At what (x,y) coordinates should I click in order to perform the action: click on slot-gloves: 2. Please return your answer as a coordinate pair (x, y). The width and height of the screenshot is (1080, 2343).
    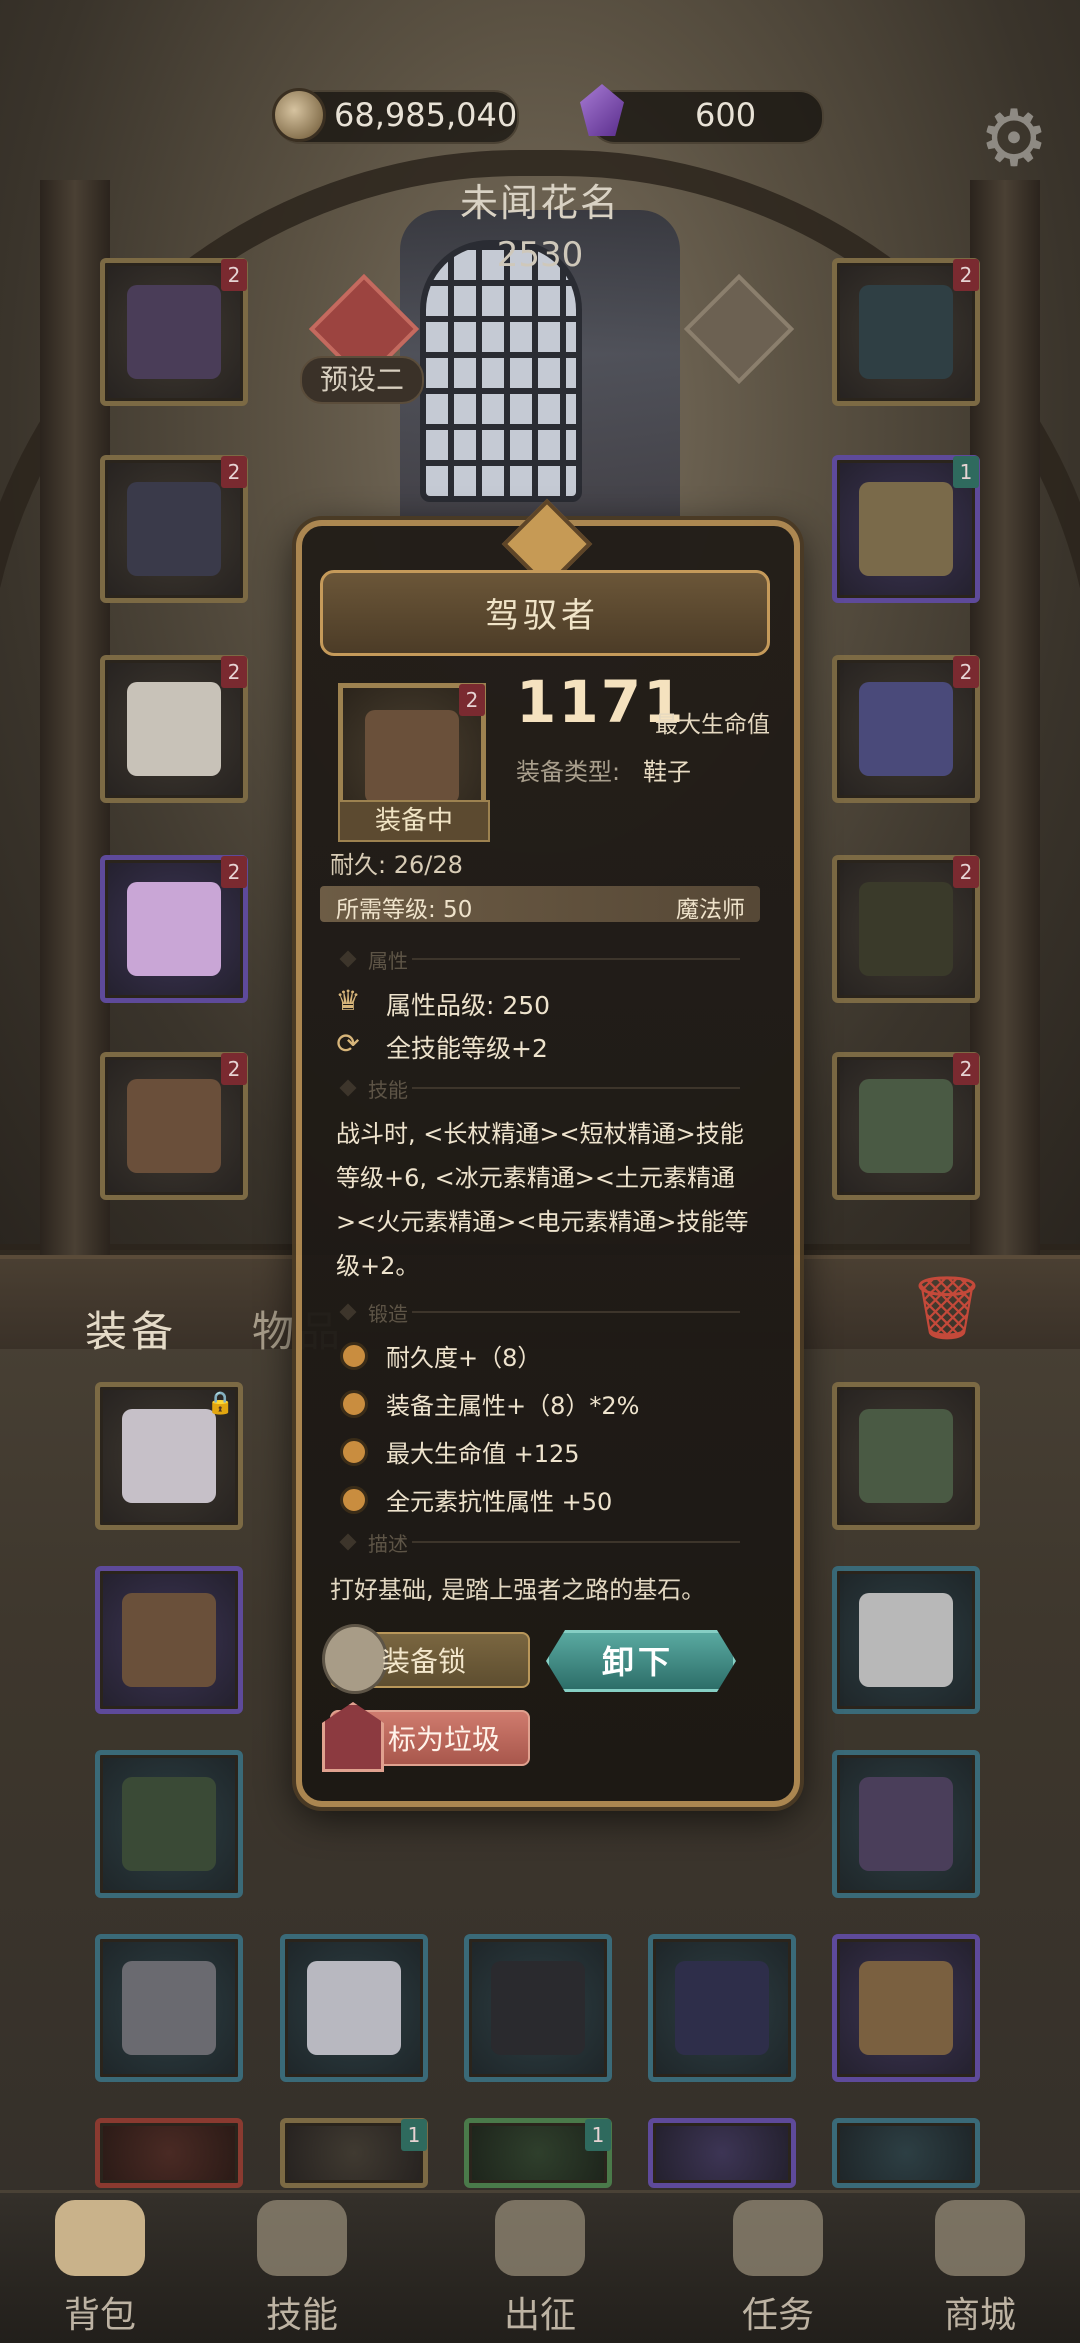
    Looking at the image, I should click on (174, 729).